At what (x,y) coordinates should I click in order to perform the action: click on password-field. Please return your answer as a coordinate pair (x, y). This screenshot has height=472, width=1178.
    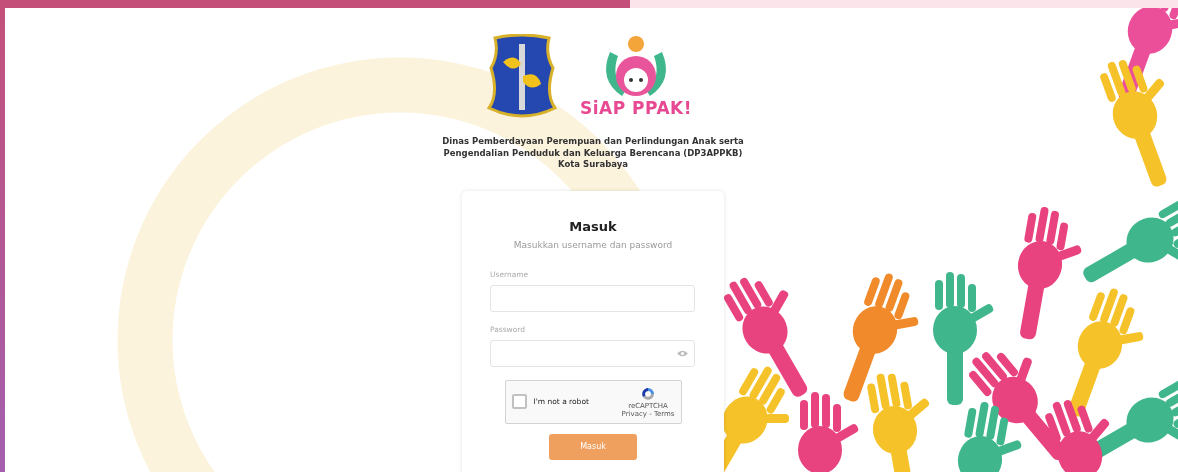
    Looking at the image, I should click on (592, 353).